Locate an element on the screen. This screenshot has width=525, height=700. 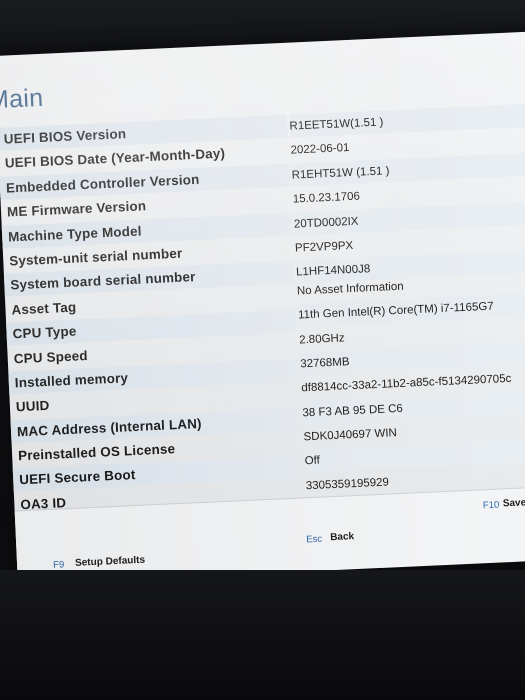
esc-key-label: Back is located at coordinates (342, 537).